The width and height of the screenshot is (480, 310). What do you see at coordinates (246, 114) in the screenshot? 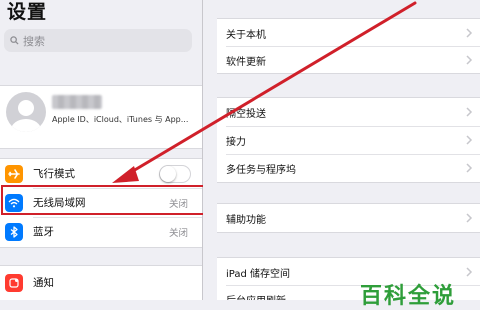
I see `detail-item-label: 隔空投送` at bounding box center [246, 114].